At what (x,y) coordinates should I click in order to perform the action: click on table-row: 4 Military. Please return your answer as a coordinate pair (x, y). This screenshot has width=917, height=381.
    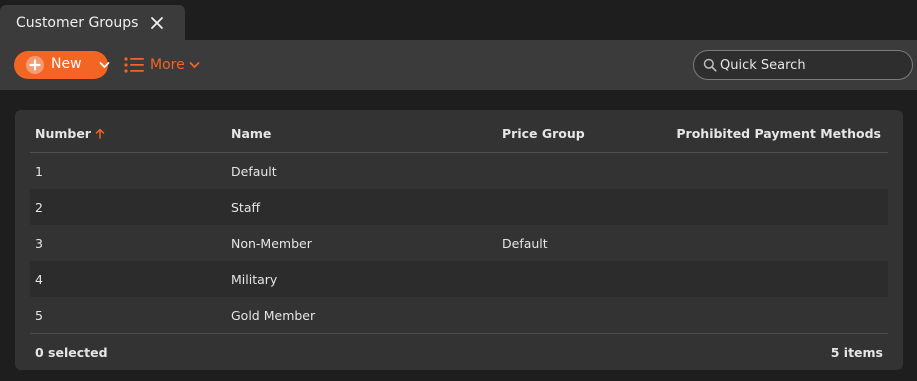
    Looking at the image, I should click on (459, 279).